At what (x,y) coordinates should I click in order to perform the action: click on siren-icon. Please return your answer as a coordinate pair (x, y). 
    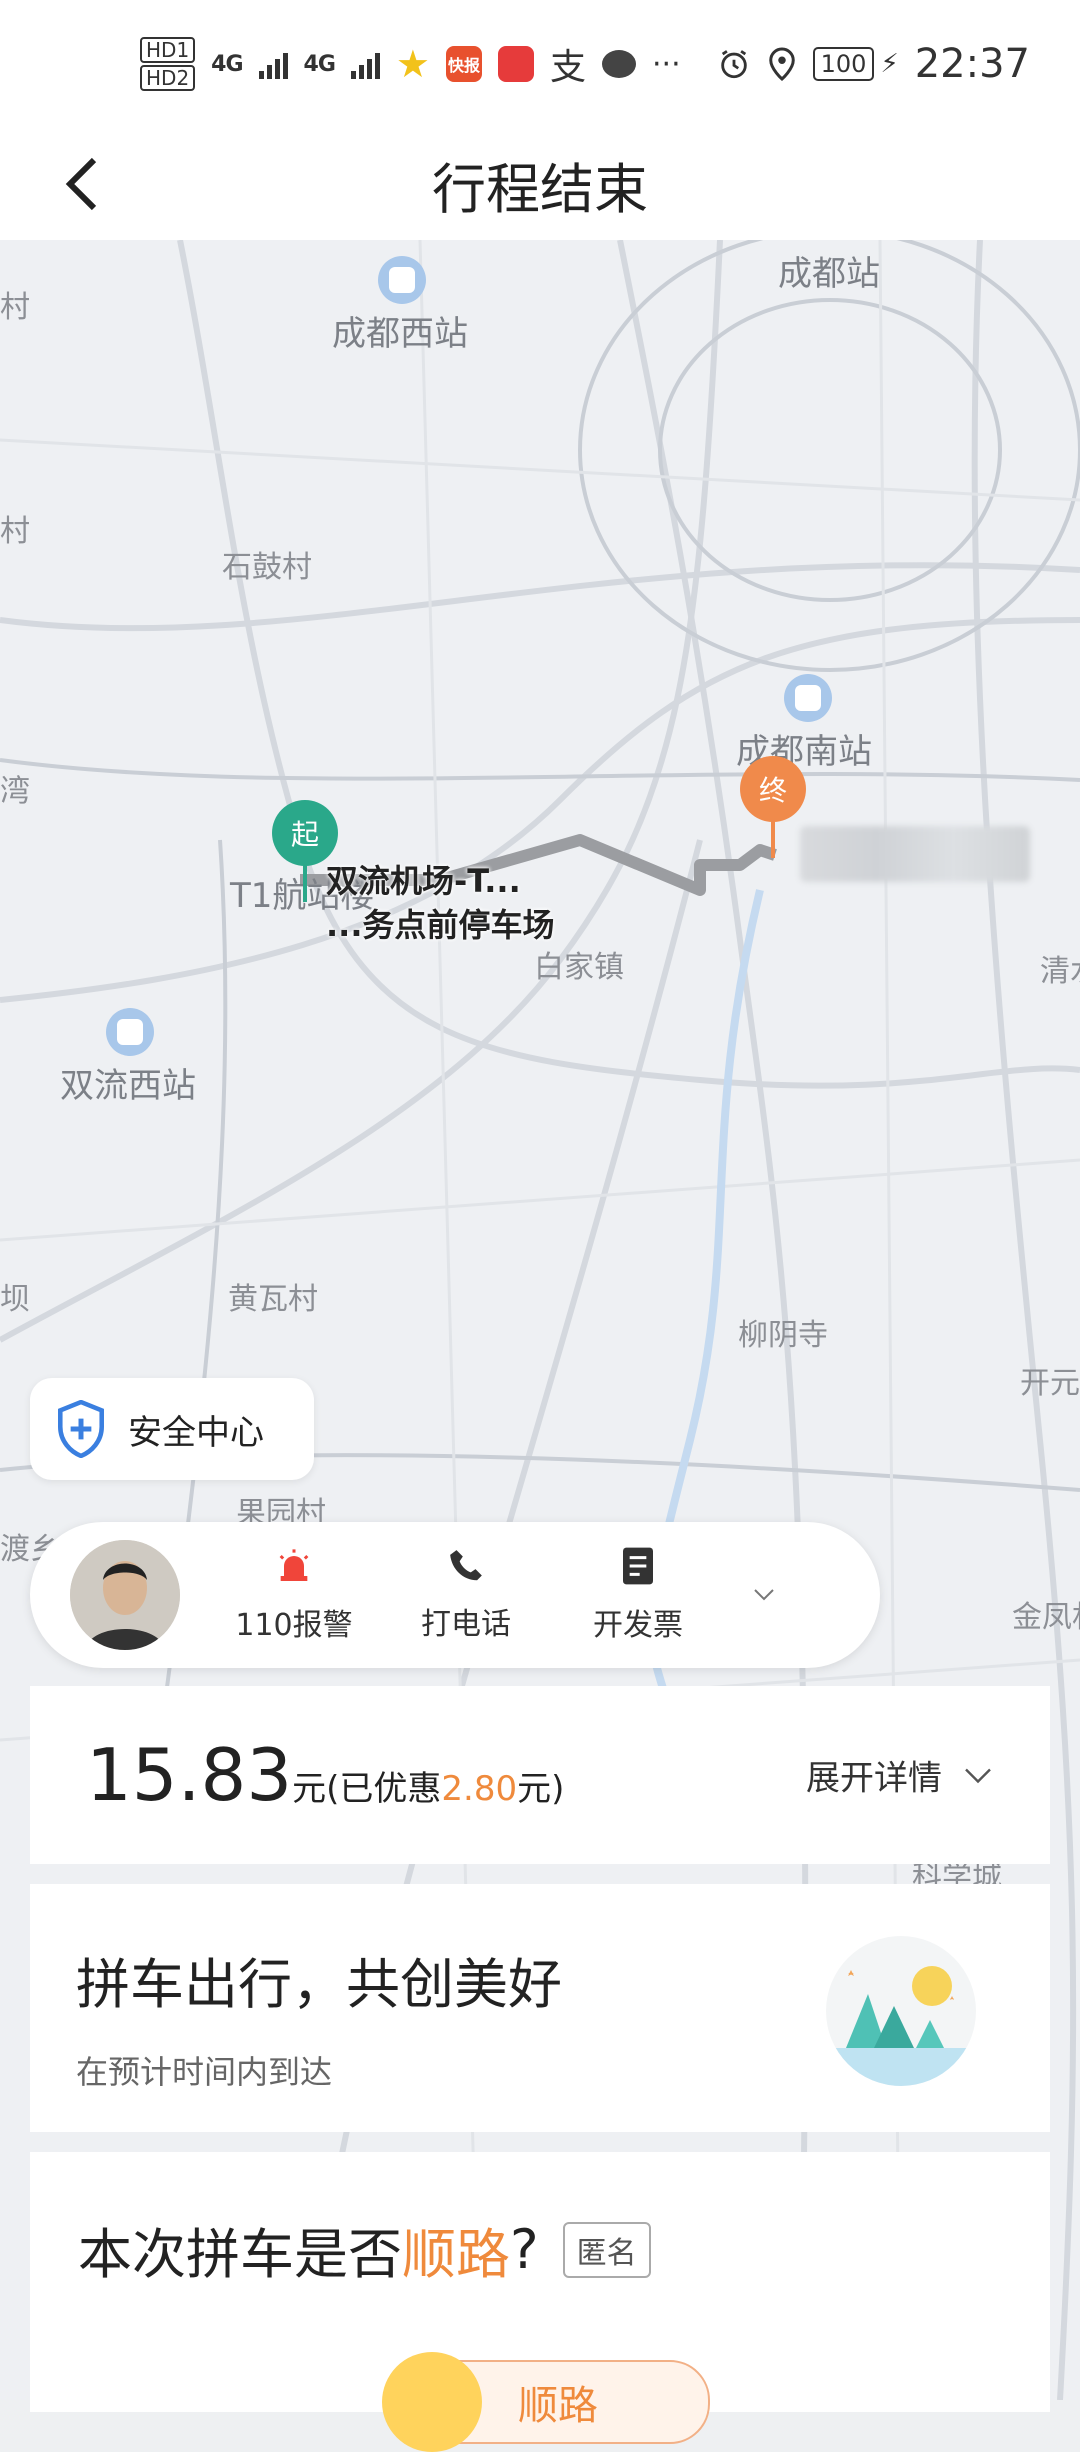
    Looking at the image, I should click on (294, 1565).